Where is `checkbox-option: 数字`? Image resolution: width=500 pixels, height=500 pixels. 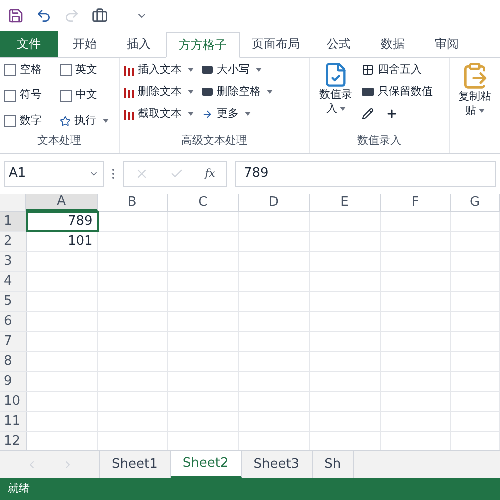
checkbox-option: 数字 is located at coordinates (32, 121).